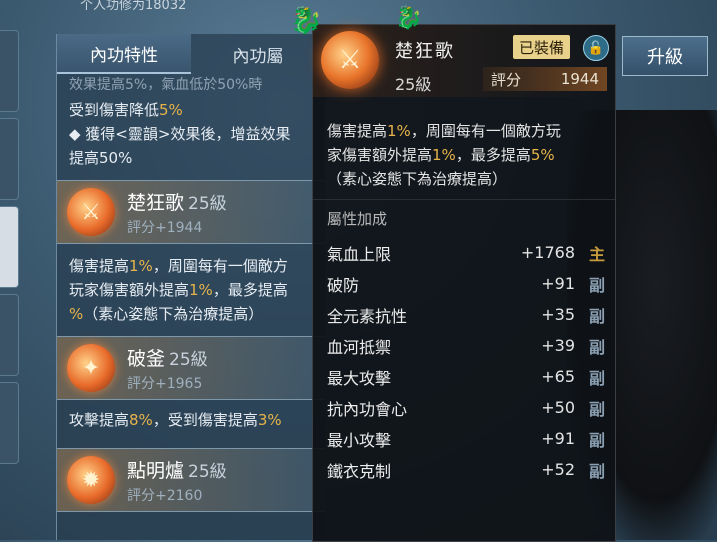  What do you see at coordinates (464, 376) in the screenshot?
I see `attribute-row: 最大攻擊 +65 副` at bounding box center [464, 376].